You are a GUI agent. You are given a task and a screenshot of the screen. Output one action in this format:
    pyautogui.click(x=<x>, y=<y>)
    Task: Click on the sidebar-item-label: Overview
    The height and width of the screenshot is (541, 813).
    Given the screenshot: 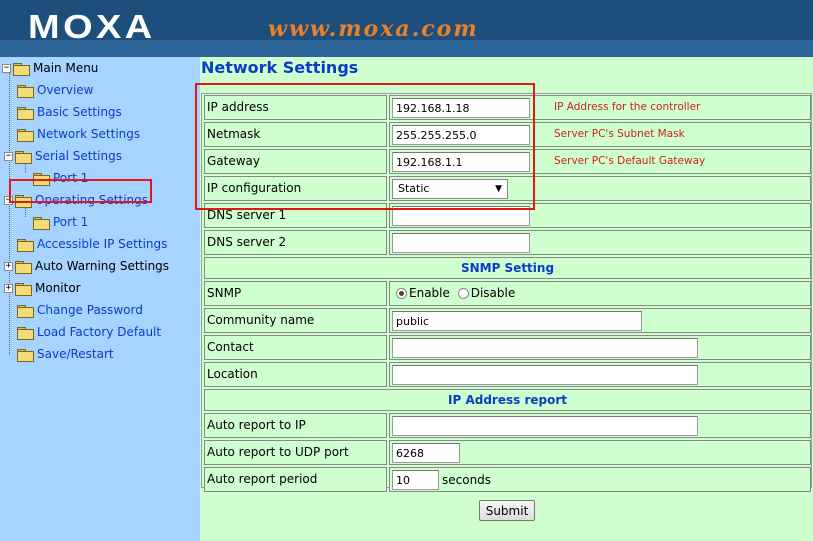 What is the action you would take?
    pyautogui.click(x=65, y=90)
    